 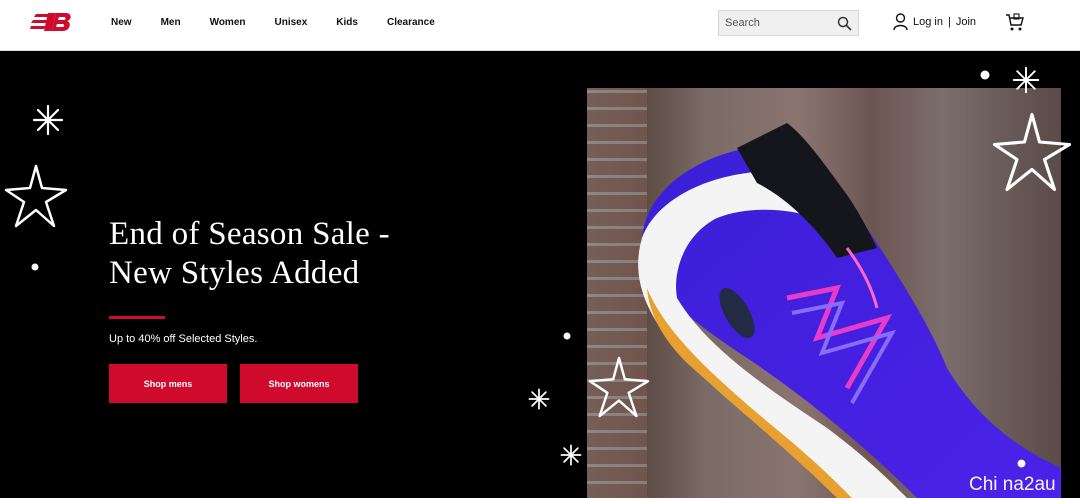 I want to click on nav-women: Women, so click(x=228, y=23).